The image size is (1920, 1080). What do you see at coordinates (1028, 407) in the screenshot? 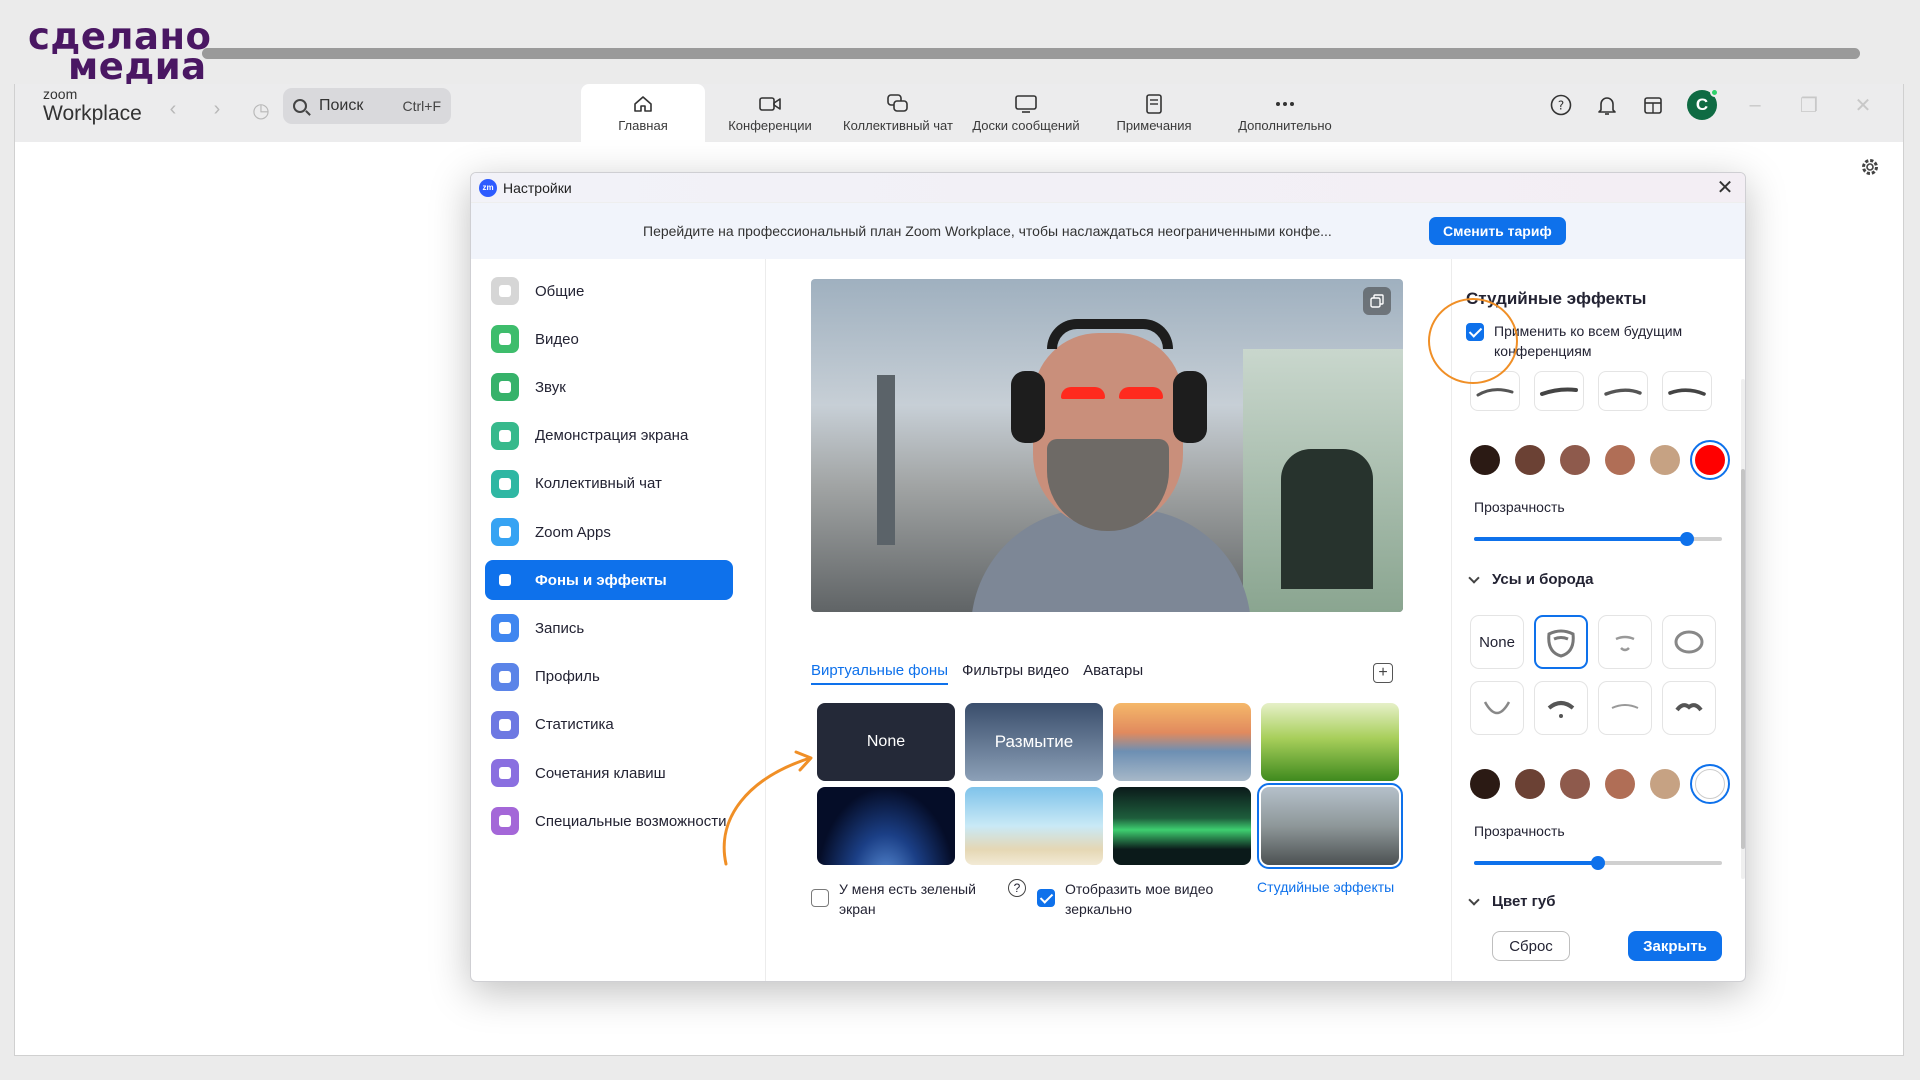
I see `preview-headphone-left` at bounding box center [1028, 407].